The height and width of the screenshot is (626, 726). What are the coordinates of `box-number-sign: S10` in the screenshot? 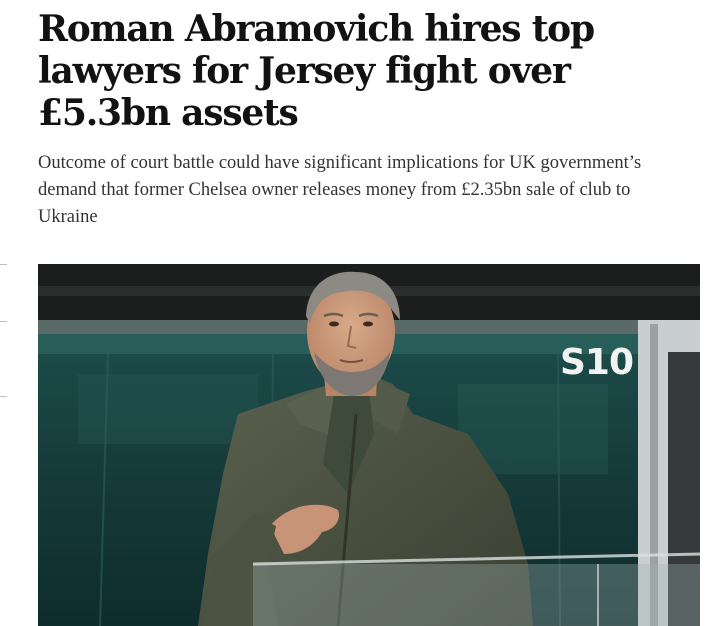 It's located at (596, 362).